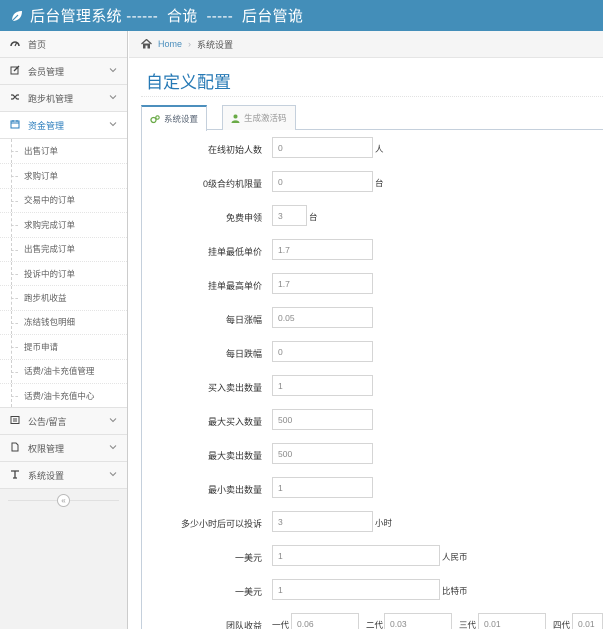 This screenshot has width=603, height=629. I want to click on sidebar-item-announcements: 公告/留言, so click(63, 422).